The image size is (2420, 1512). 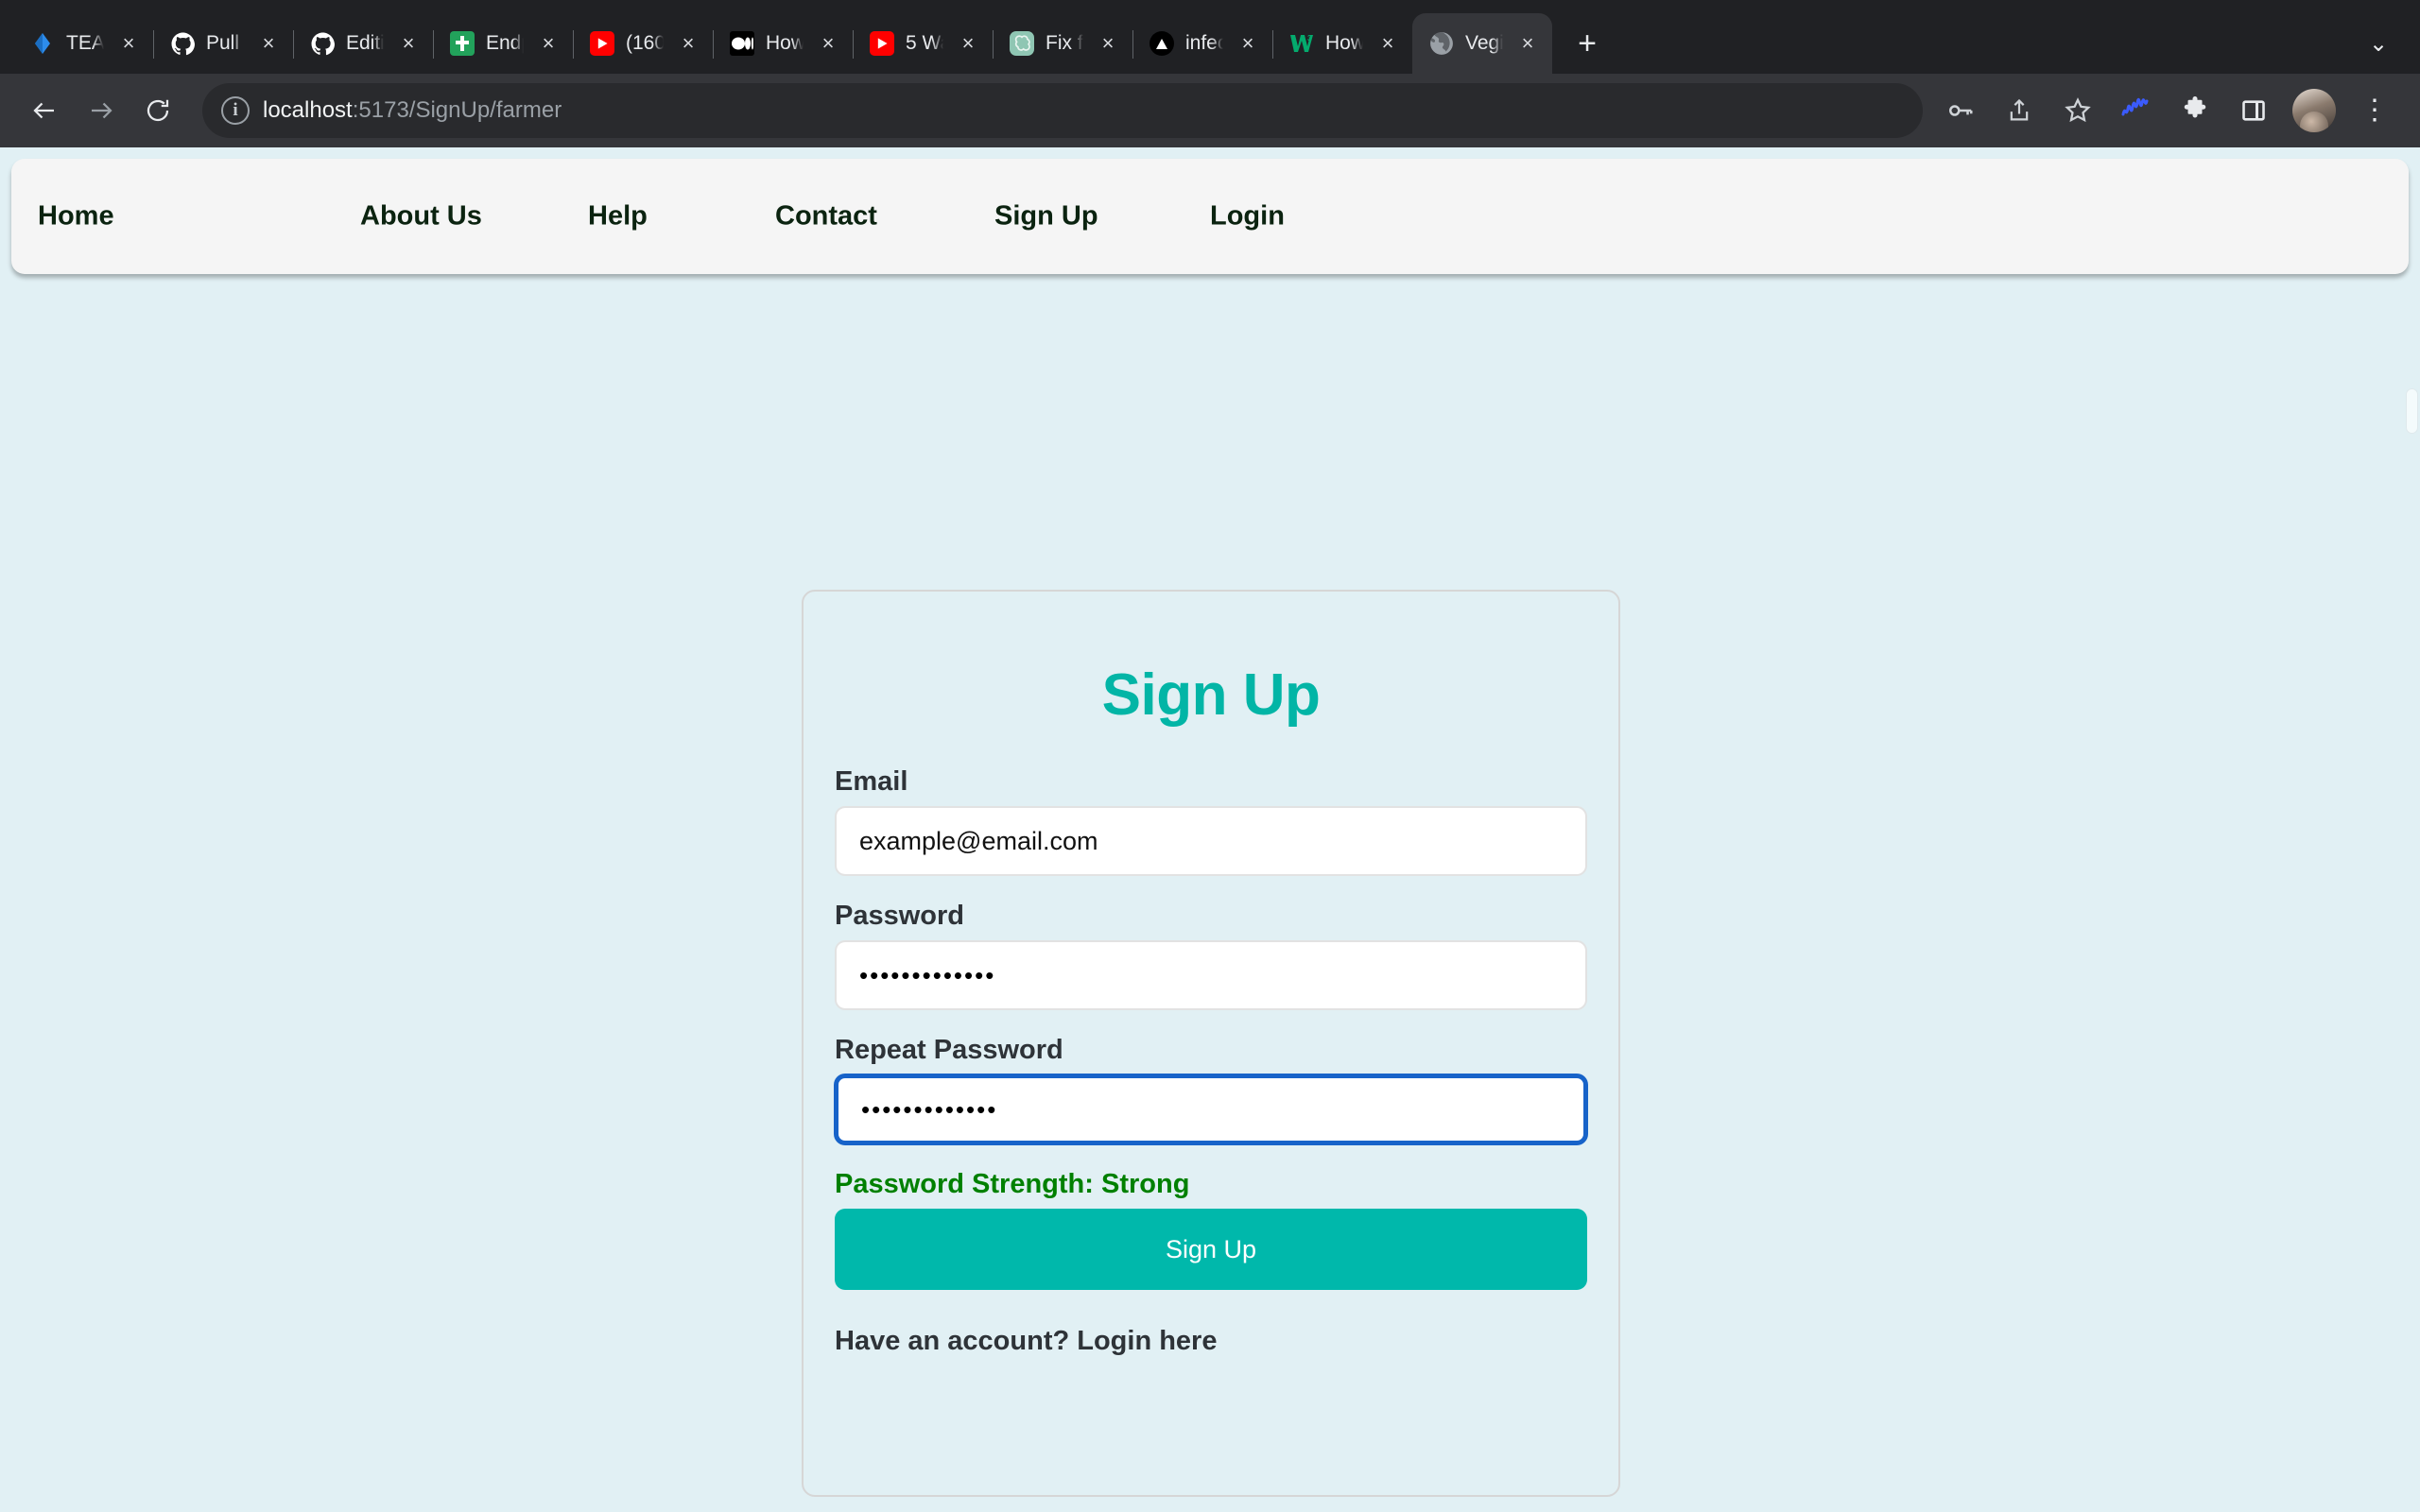 What do you see at coordinates (1162, 43) in the screenshot?
I see `vercel-icon` at bounding box center [1162, 43].